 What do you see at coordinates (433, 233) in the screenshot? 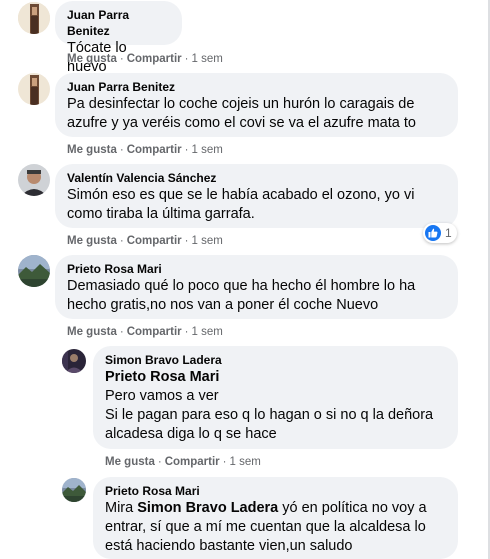
I see `like-icon` at bounding box center [433, 233].